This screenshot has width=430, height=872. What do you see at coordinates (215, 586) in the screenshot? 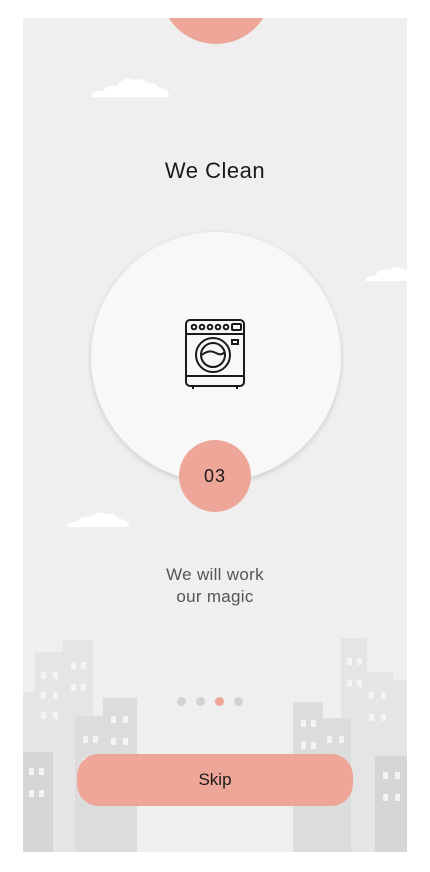
I see `description-text: We will work our magic` at bounding box center [215, 586].